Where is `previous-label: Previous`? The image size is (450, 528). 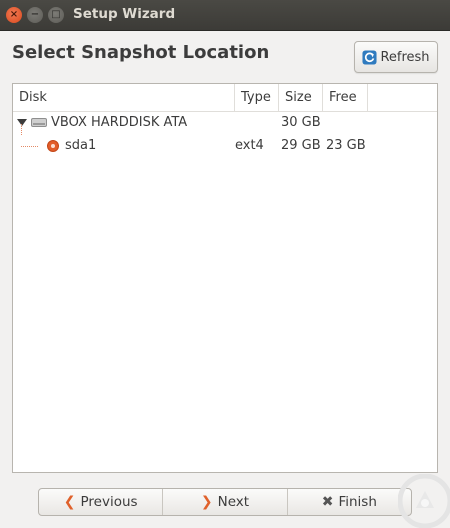 previous-label: Previous is located at coordinates (109, 502).